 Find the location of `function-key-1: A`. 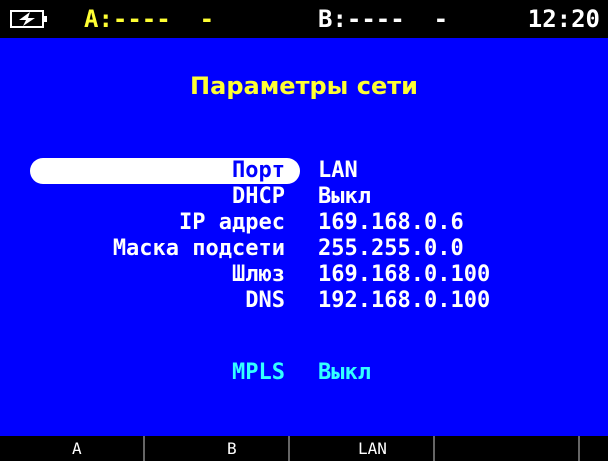

function-key-1: A is located at coordinates (72, 448).